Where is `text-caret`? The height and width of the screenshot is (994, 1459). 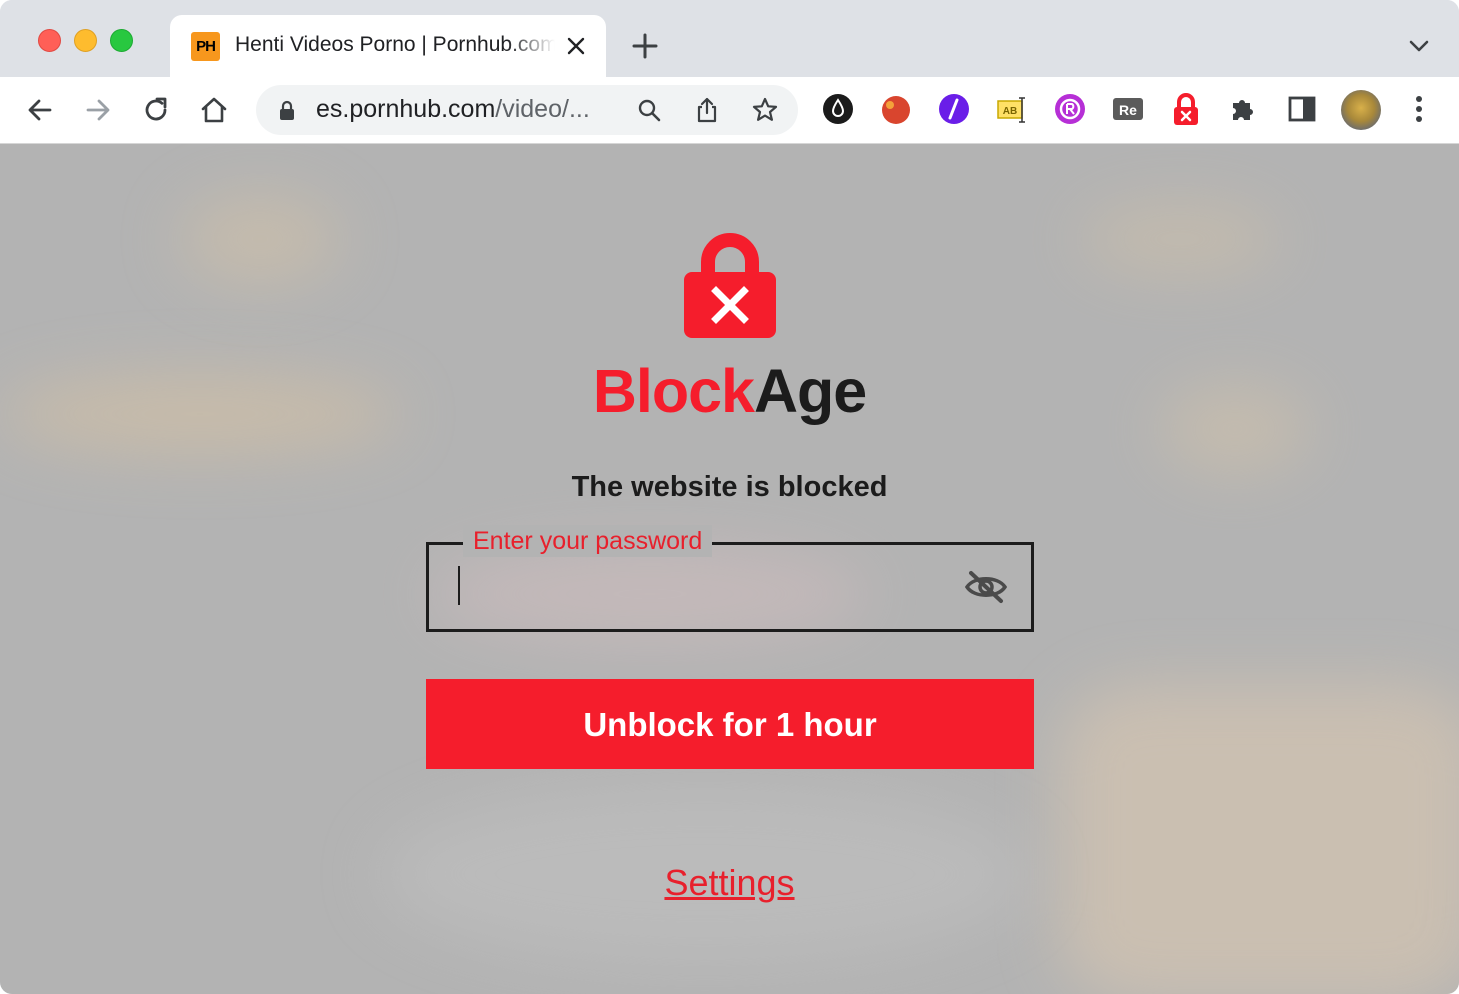
text-caret is located at coordinates (459, 585).